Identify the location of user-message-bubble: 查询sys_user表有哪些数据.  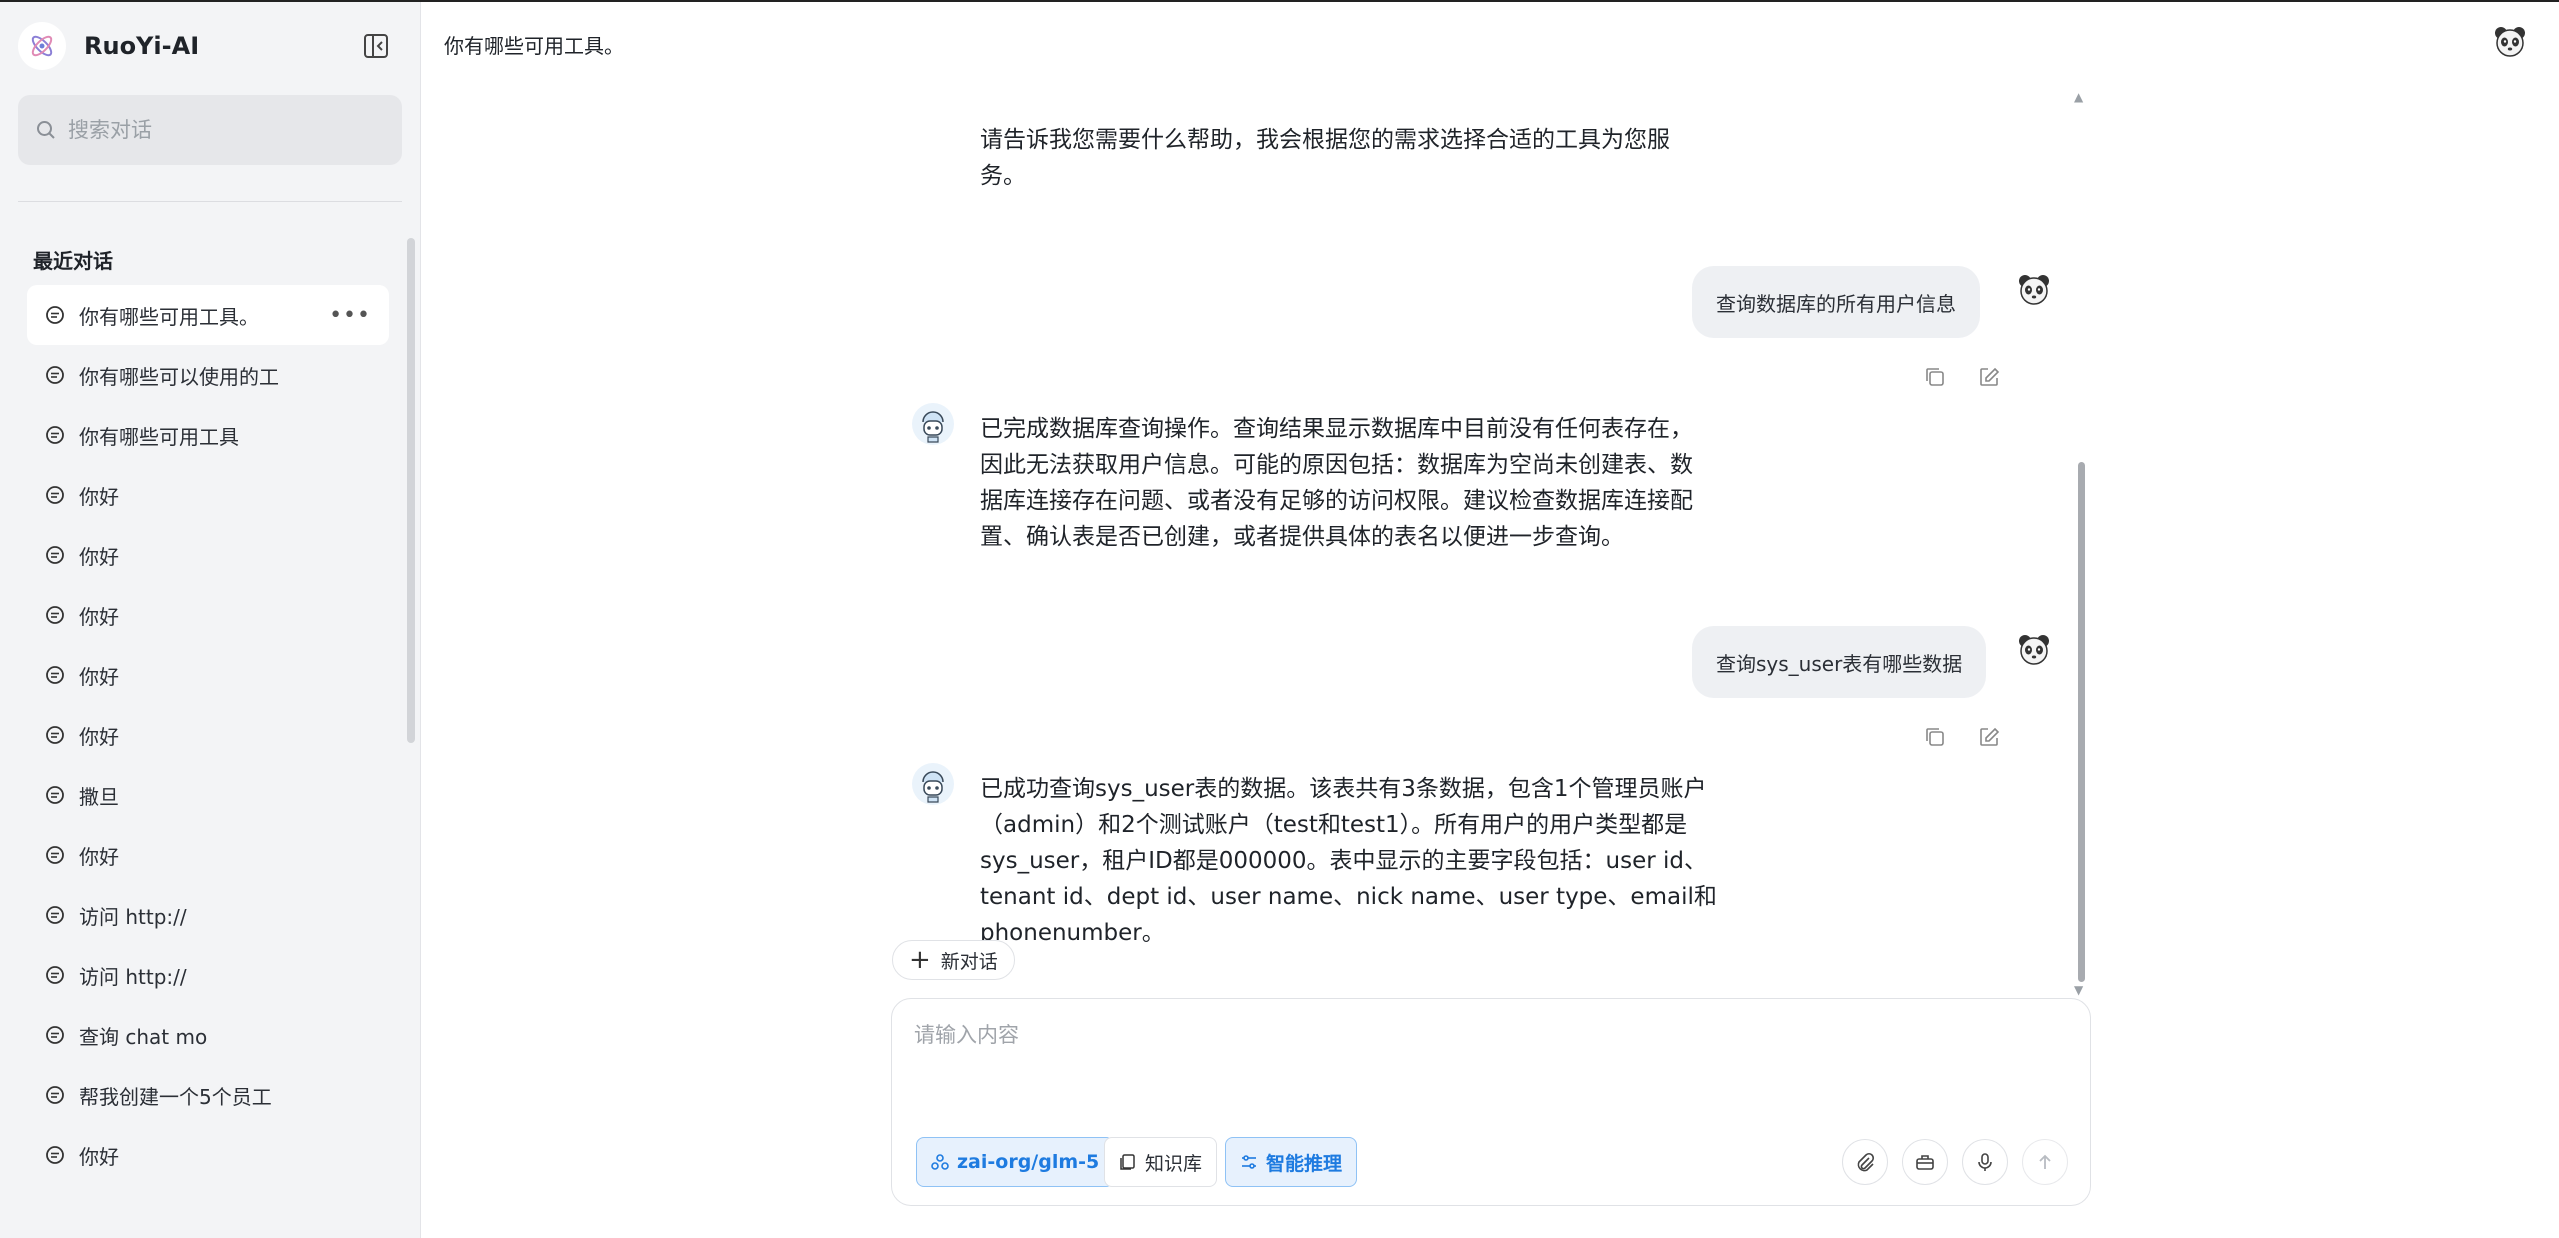
(1839, 662).